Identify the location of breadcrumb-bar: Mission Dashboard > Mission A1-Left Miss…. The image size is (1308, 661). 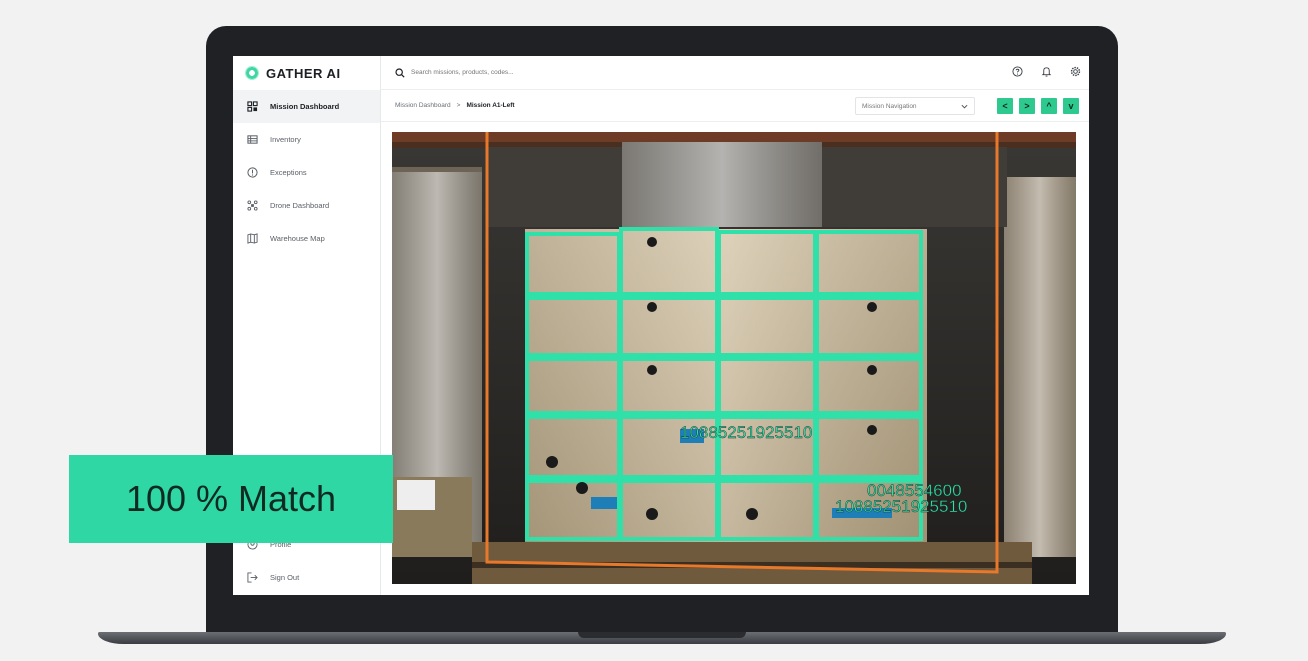
(735, 106).